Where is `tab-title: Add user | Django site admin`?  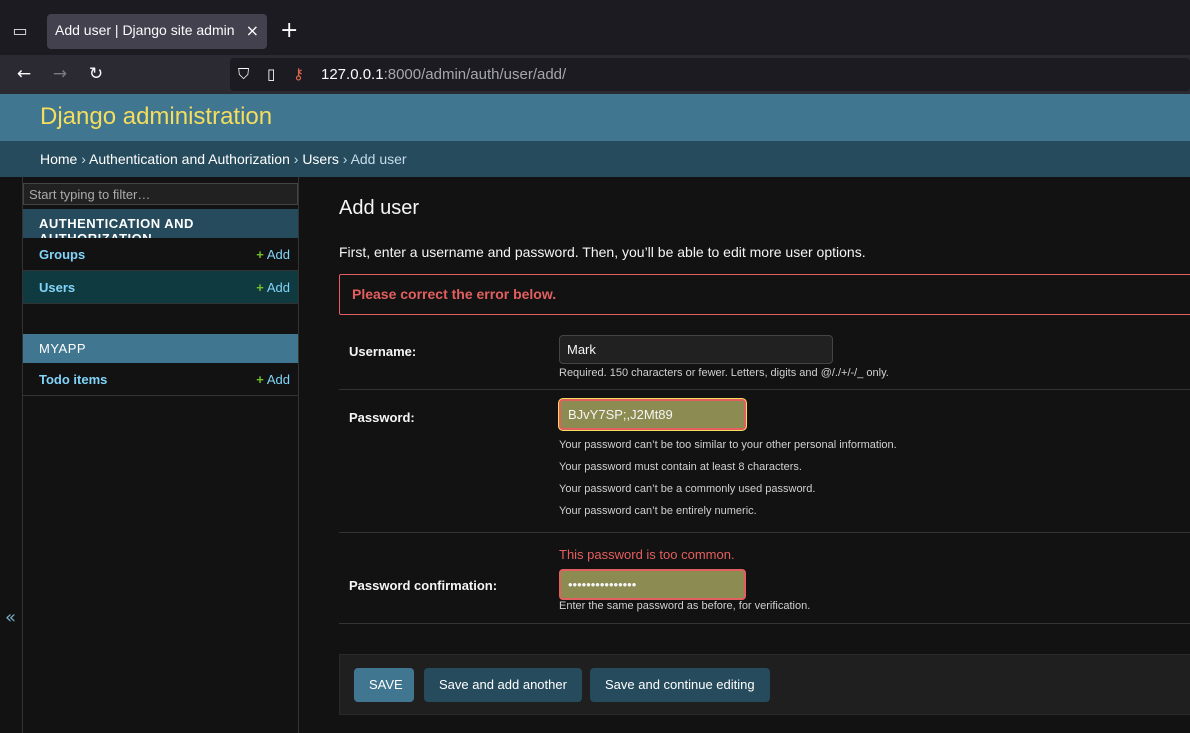
tab-title: Add user | Django site admin is located at coordinates (145, 30).